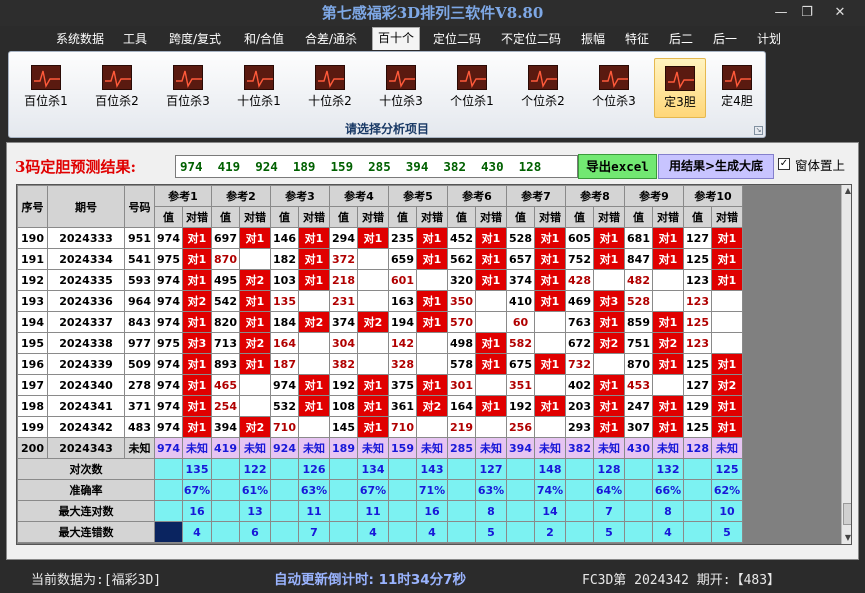 The height and width of the screenshot is (593, 865). I want to click on menu-item-sum: 和/合值, so click(264, 39).